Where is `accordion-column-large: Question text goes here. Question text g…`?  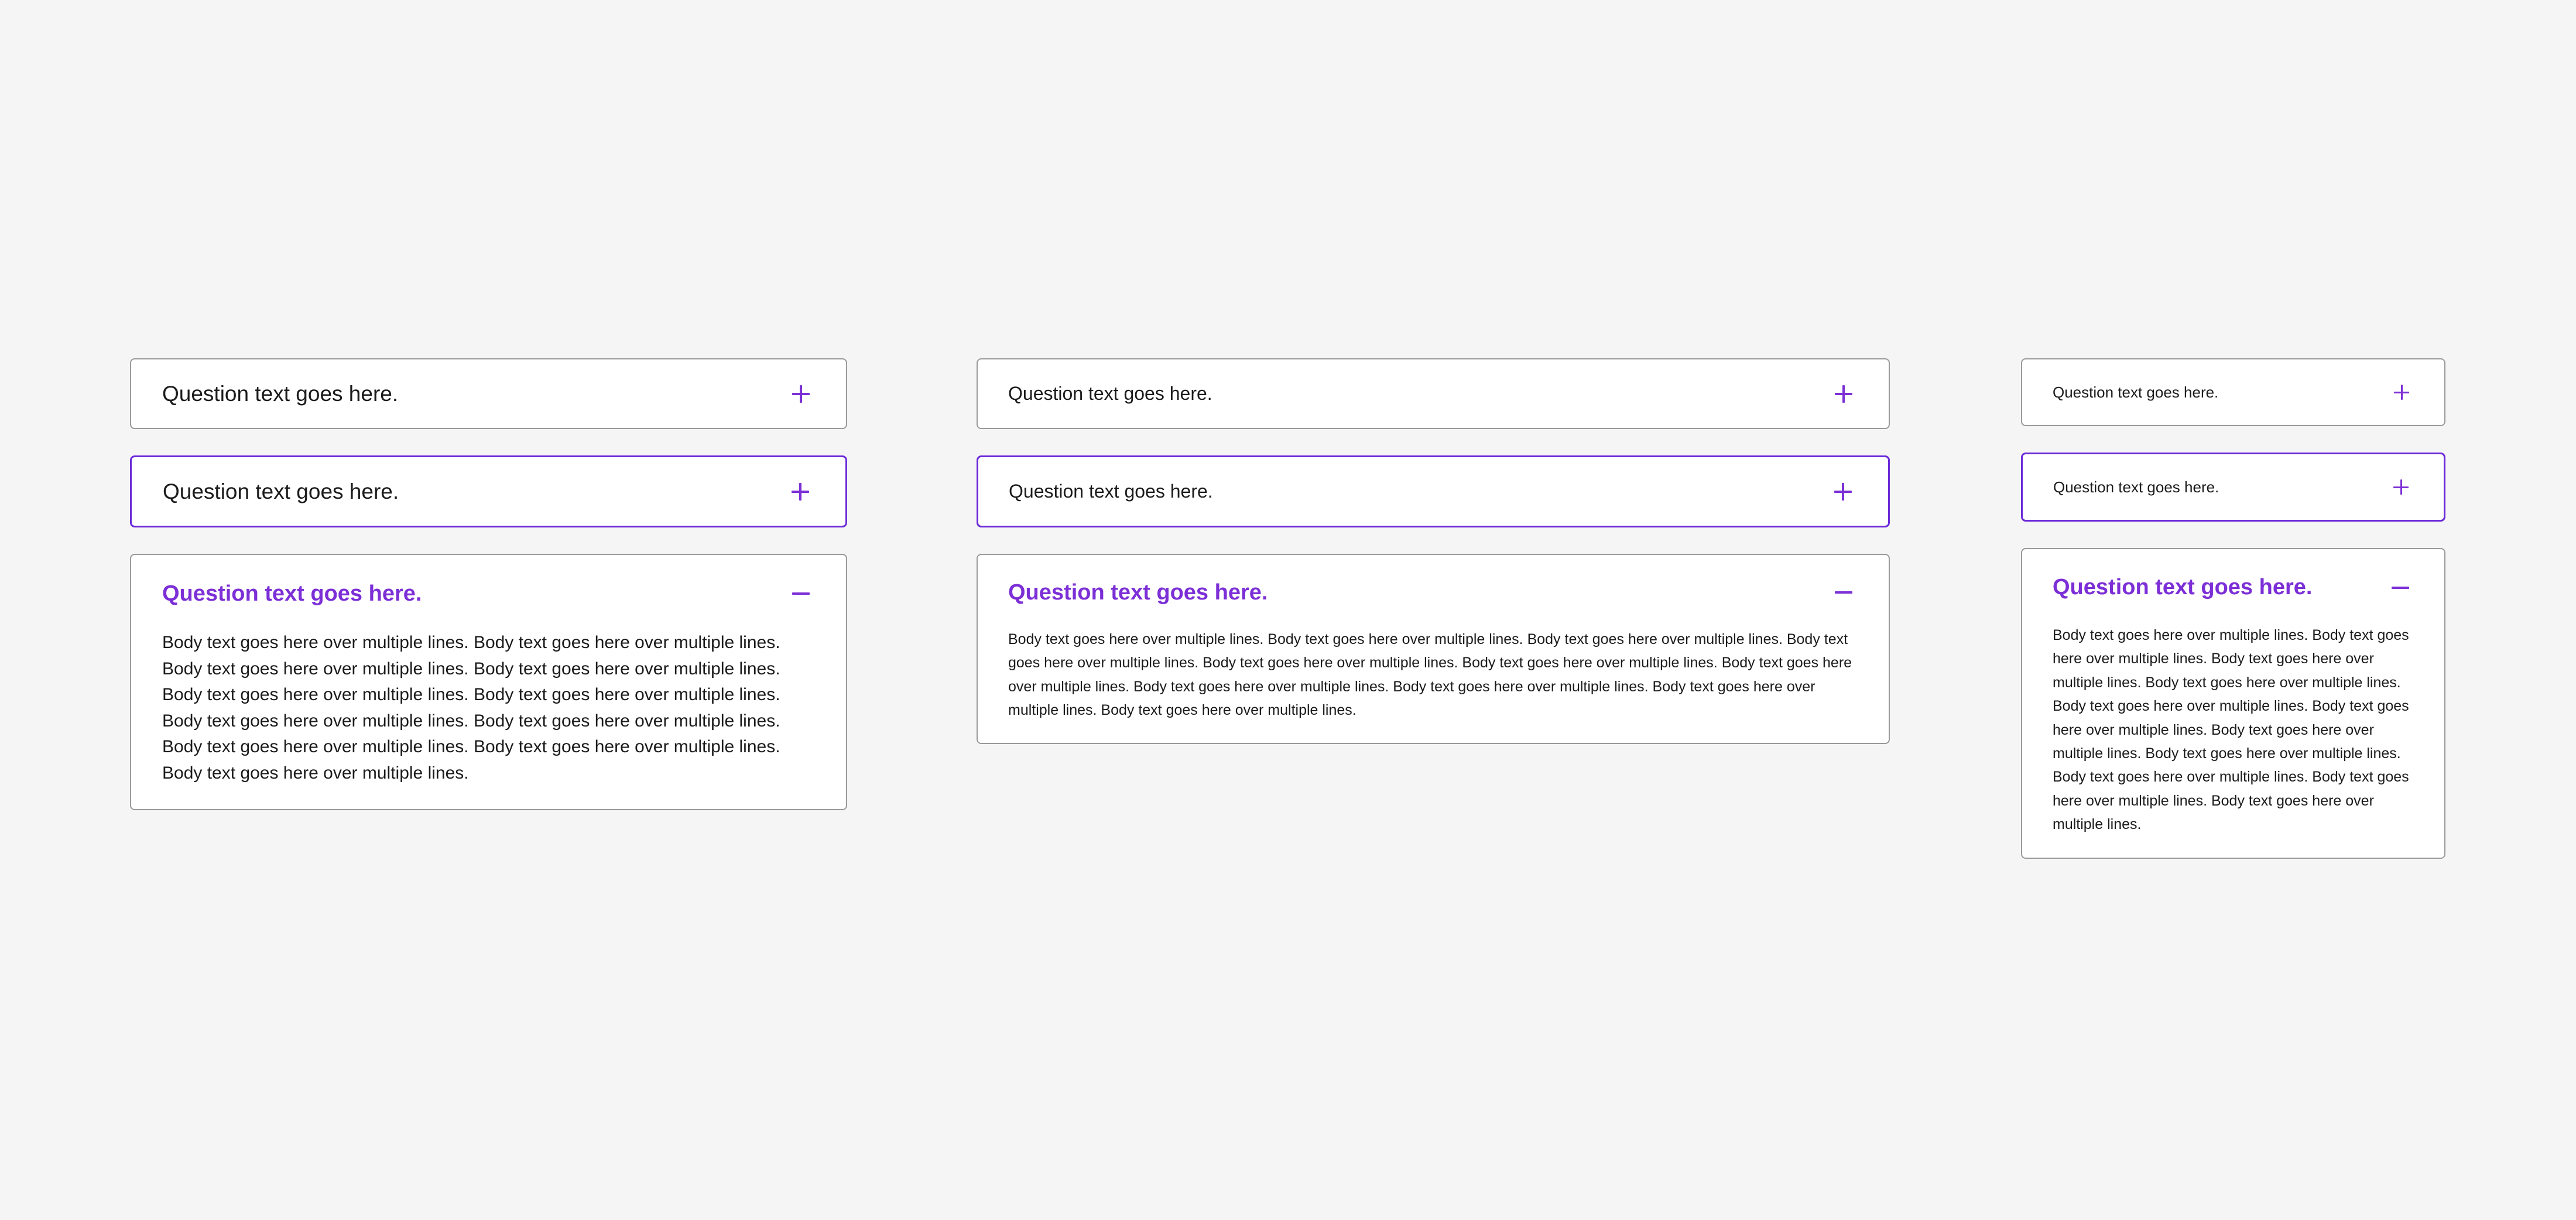
accordion-column-large: Question text goes here. Question text g… is located at coordinates (488, 598).